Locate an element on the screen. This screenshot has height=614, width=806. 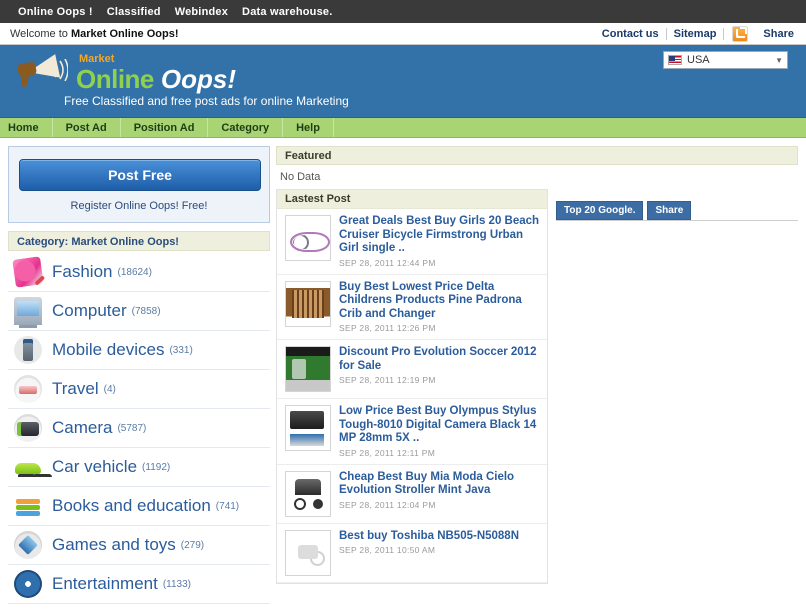
category-count: (331) is located at coordinates (181, 350).